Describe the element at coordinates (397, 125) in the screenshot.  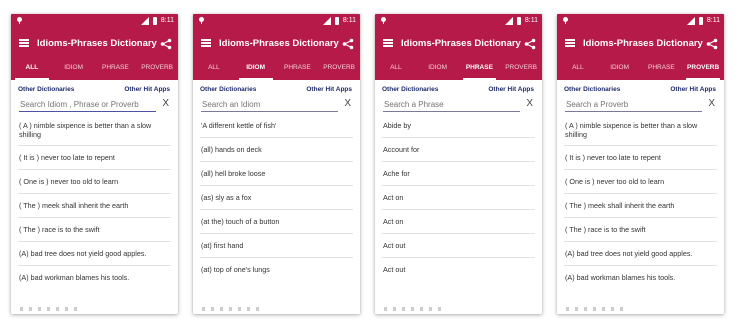
I see `list-item-text: Abide by` at that location.